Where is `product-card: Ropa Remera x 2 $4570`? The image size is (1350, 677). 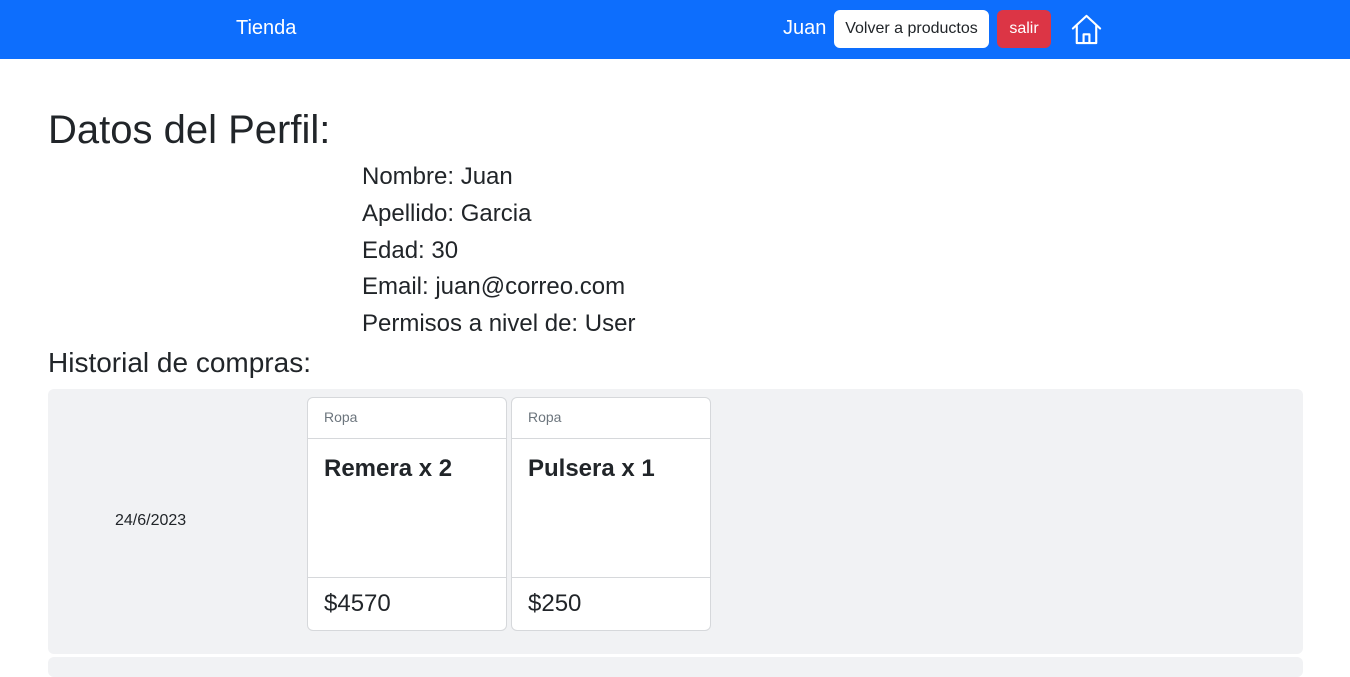
product-card: Ropa Remera x 2 $4570 is located at coordinates (407, 514).